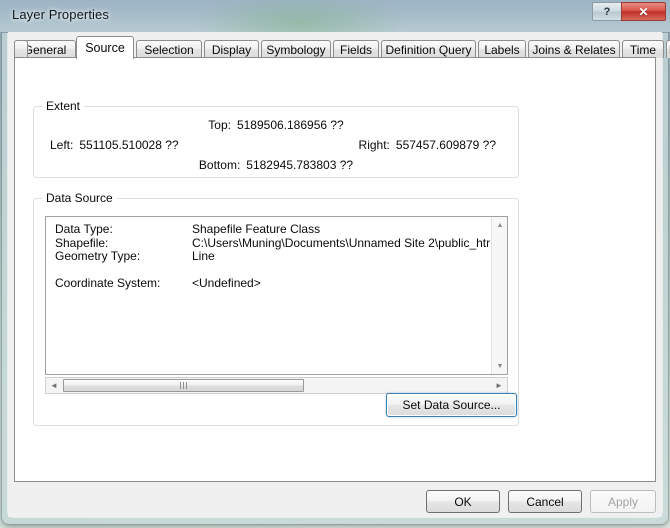  What do you see at coordinates (290, 125) in the screenshot?
I see `extent-top-value: 5189506.186956 ??` at bounding box center [290, 125].